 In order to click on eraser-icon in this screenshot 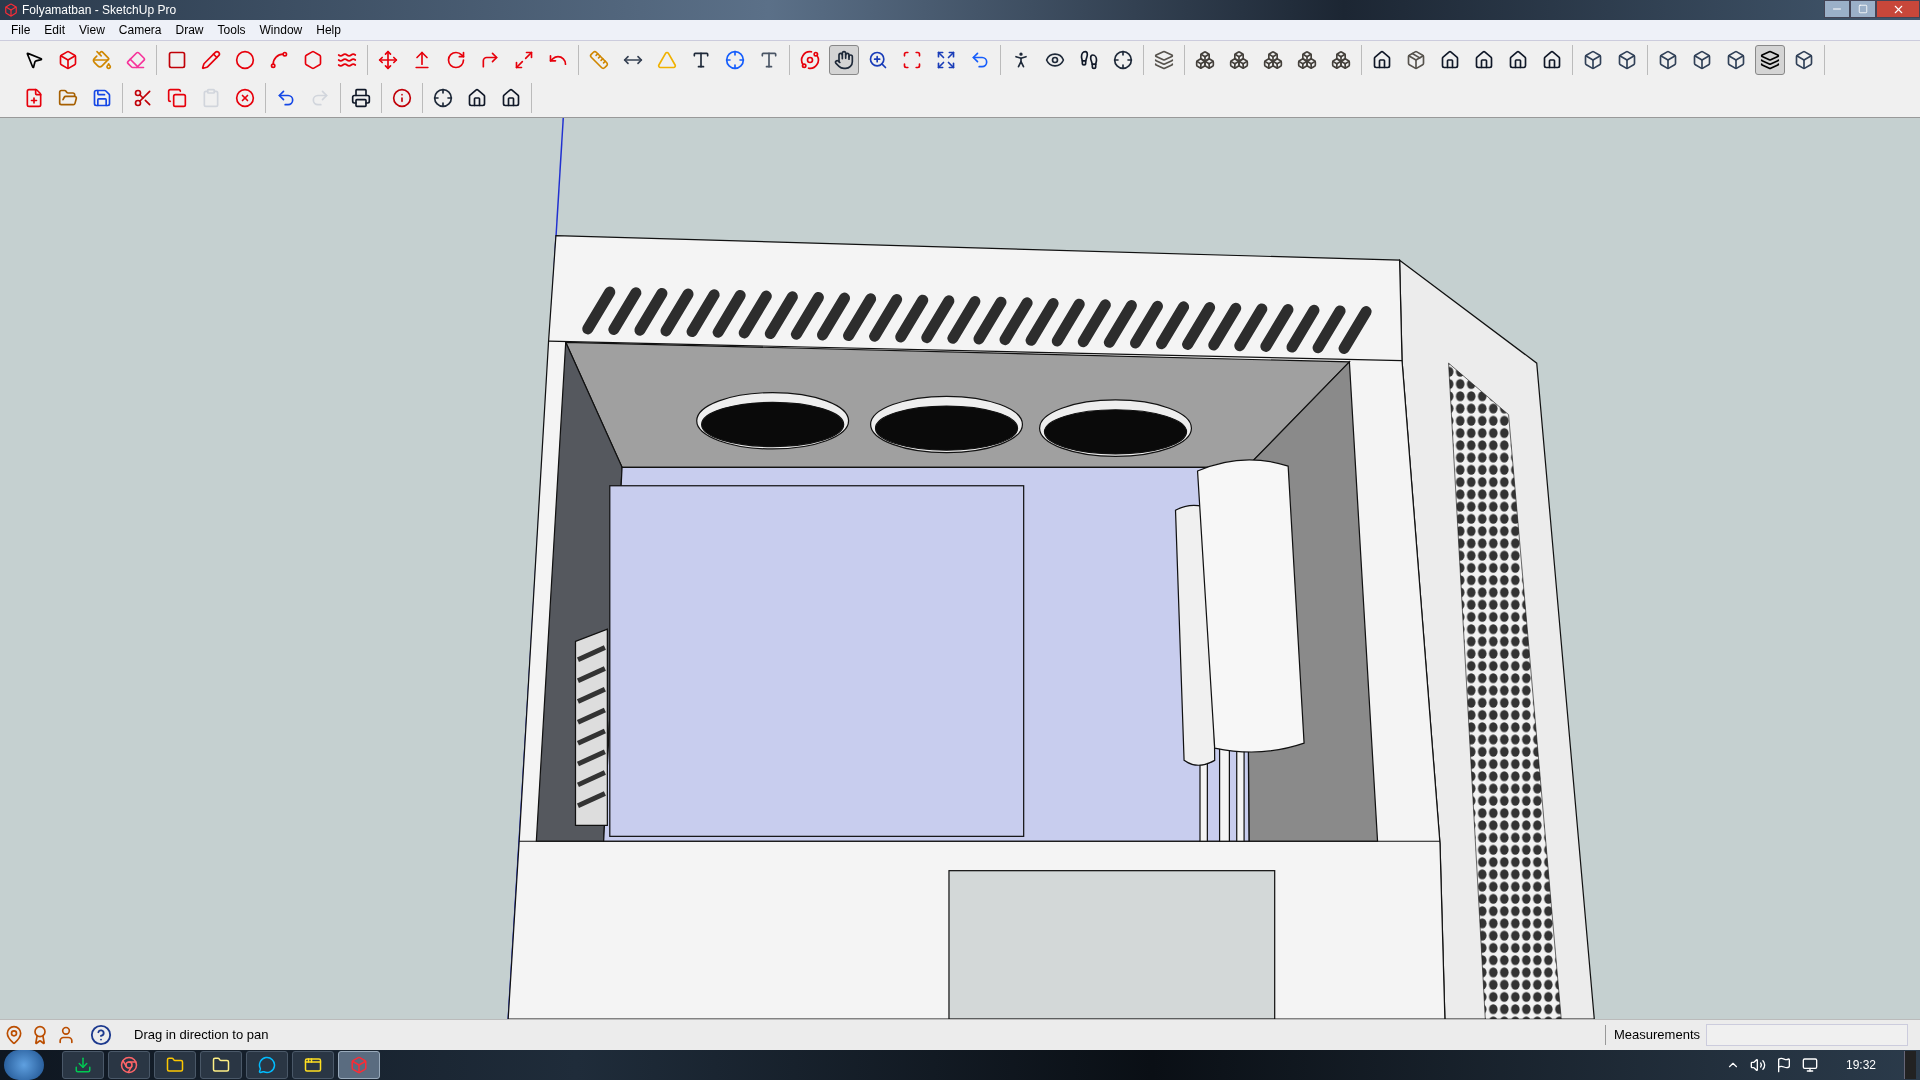, I will do `click(136, 60)`.